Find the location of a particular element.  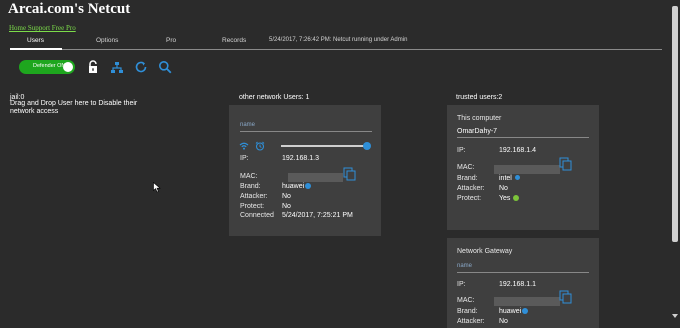

active-tab-indicator is located at coordinates (36, 49).